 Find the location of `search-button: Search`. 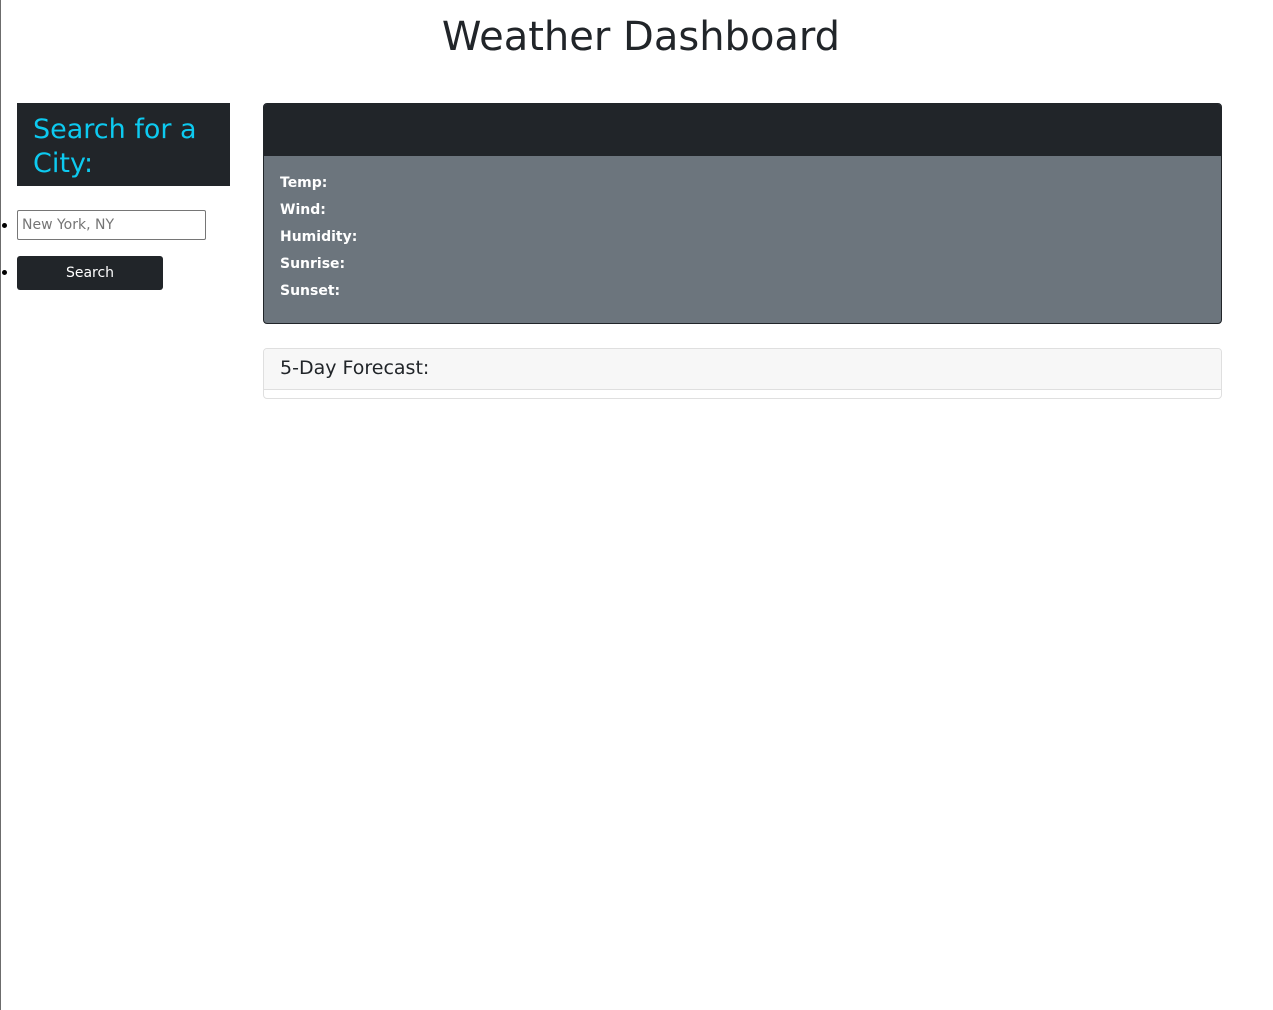

search-button: Search is located at coordinates (90, 273).